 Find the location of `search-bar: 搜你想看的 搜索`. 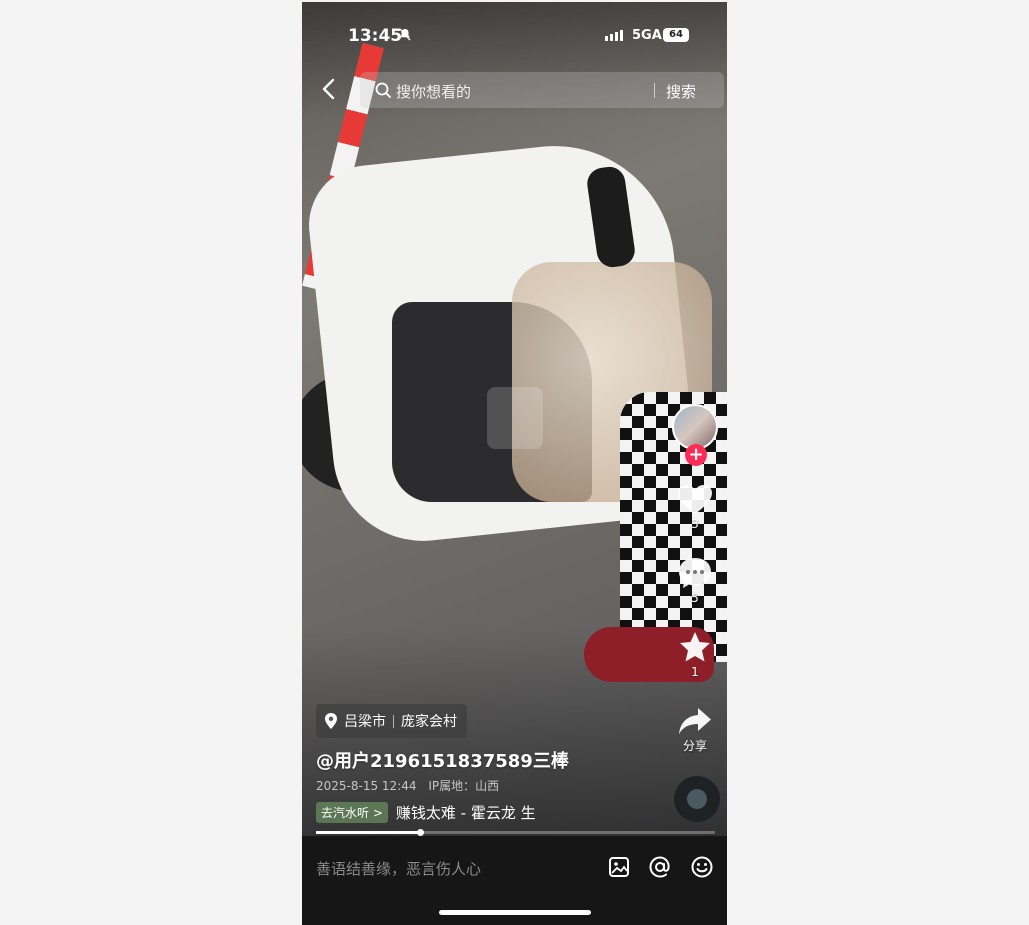

search-bar: 搜你想看的 搜索 is located at coordinates (514, 90).